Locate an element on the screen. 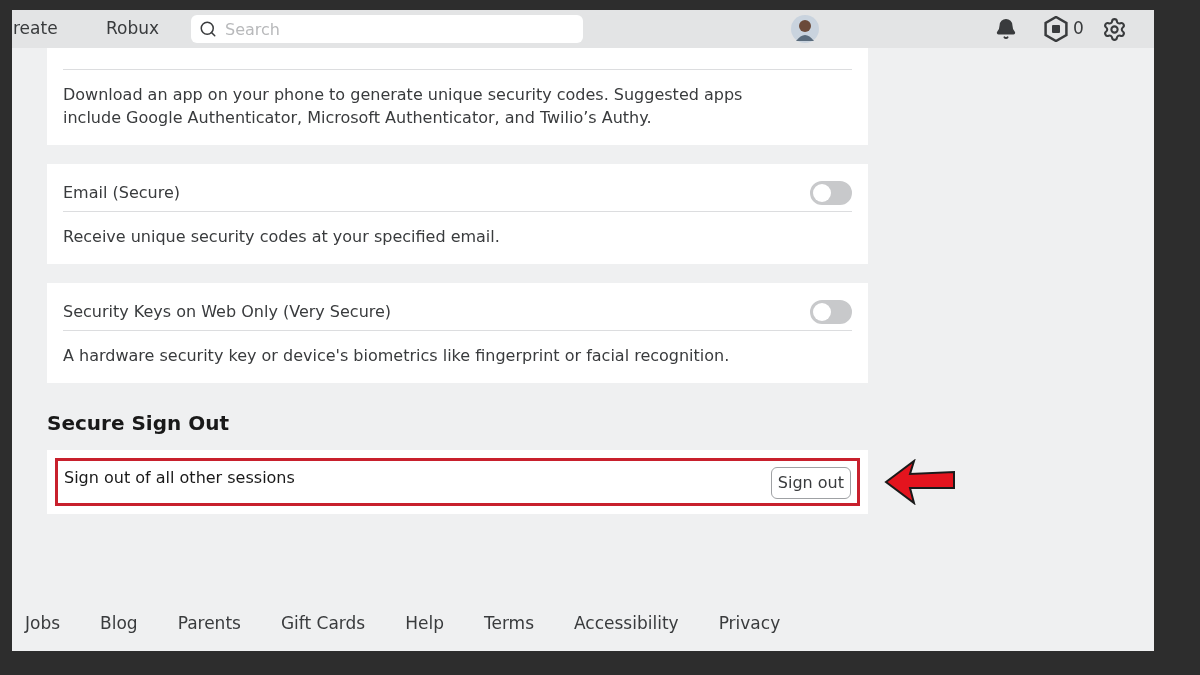  sign-out-button: Sign out is located at coordinates (810, 483).